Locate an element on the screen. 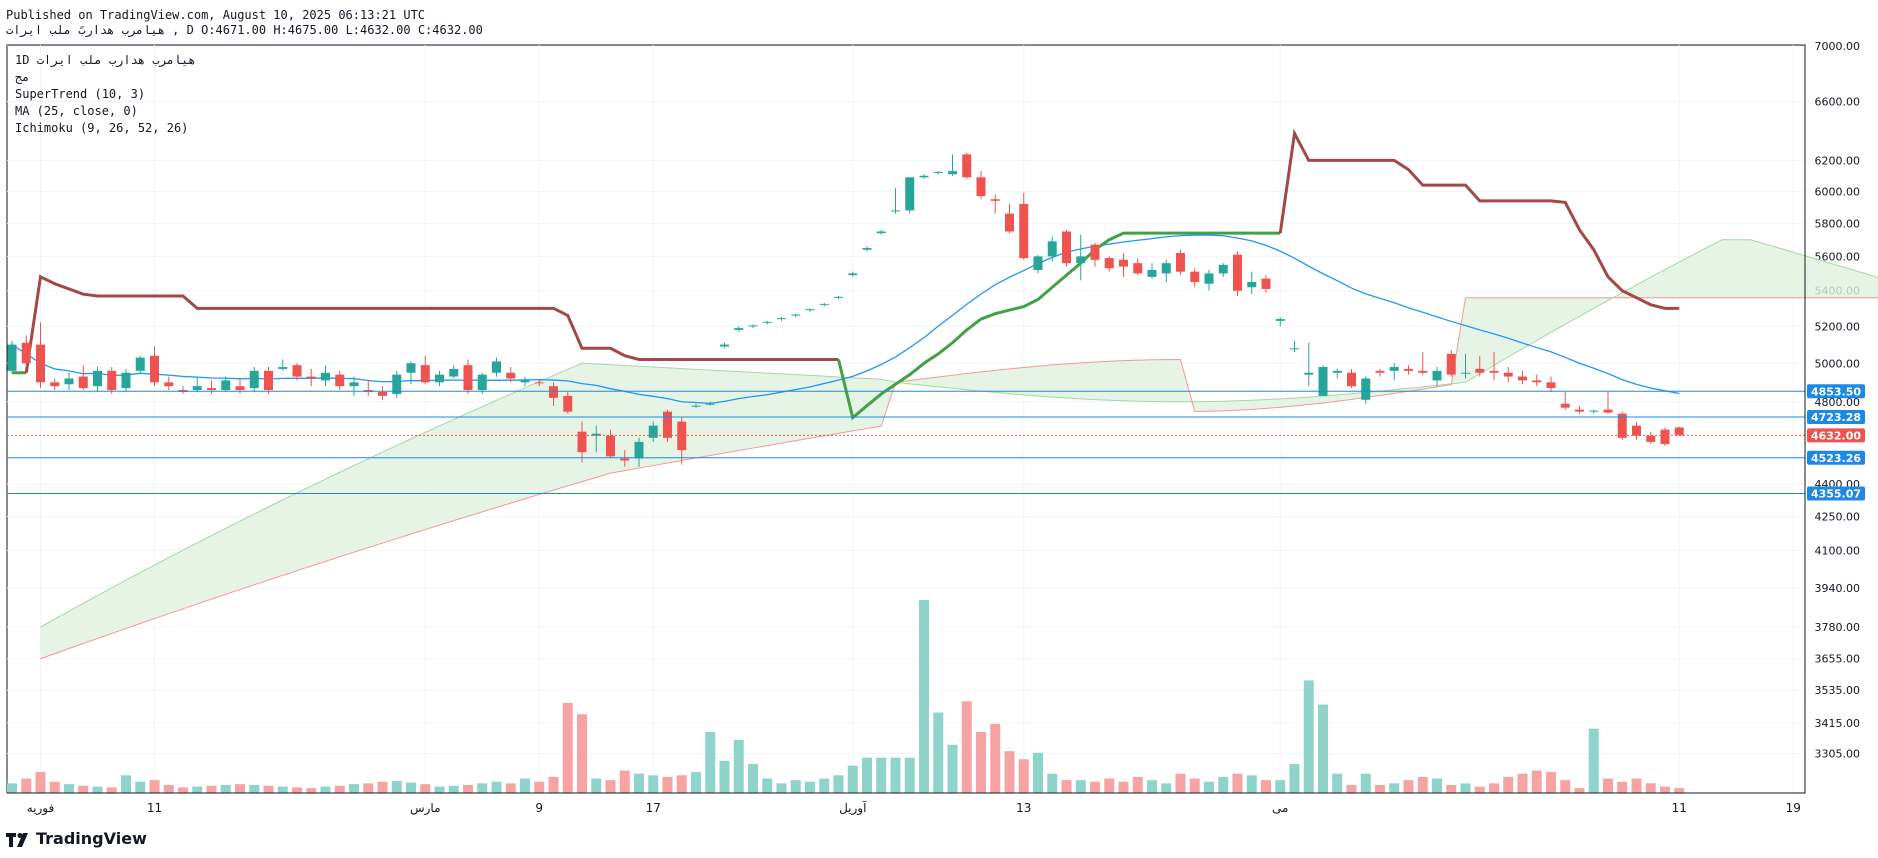  y-tick-label: 5000.00 is located at coordinates (1838, 363).